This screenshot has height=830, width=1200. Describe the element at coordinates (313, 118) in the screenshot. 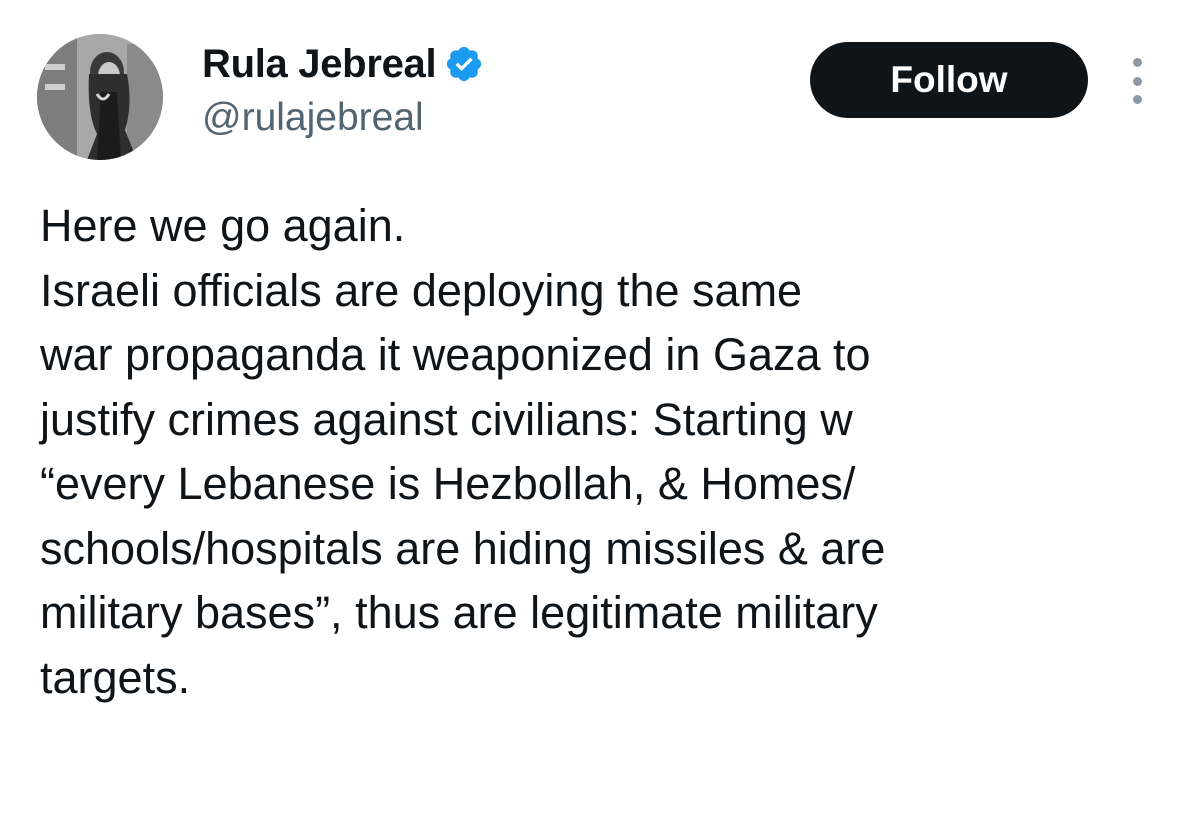

I see `author-handle: @rulajebreal` at that location.